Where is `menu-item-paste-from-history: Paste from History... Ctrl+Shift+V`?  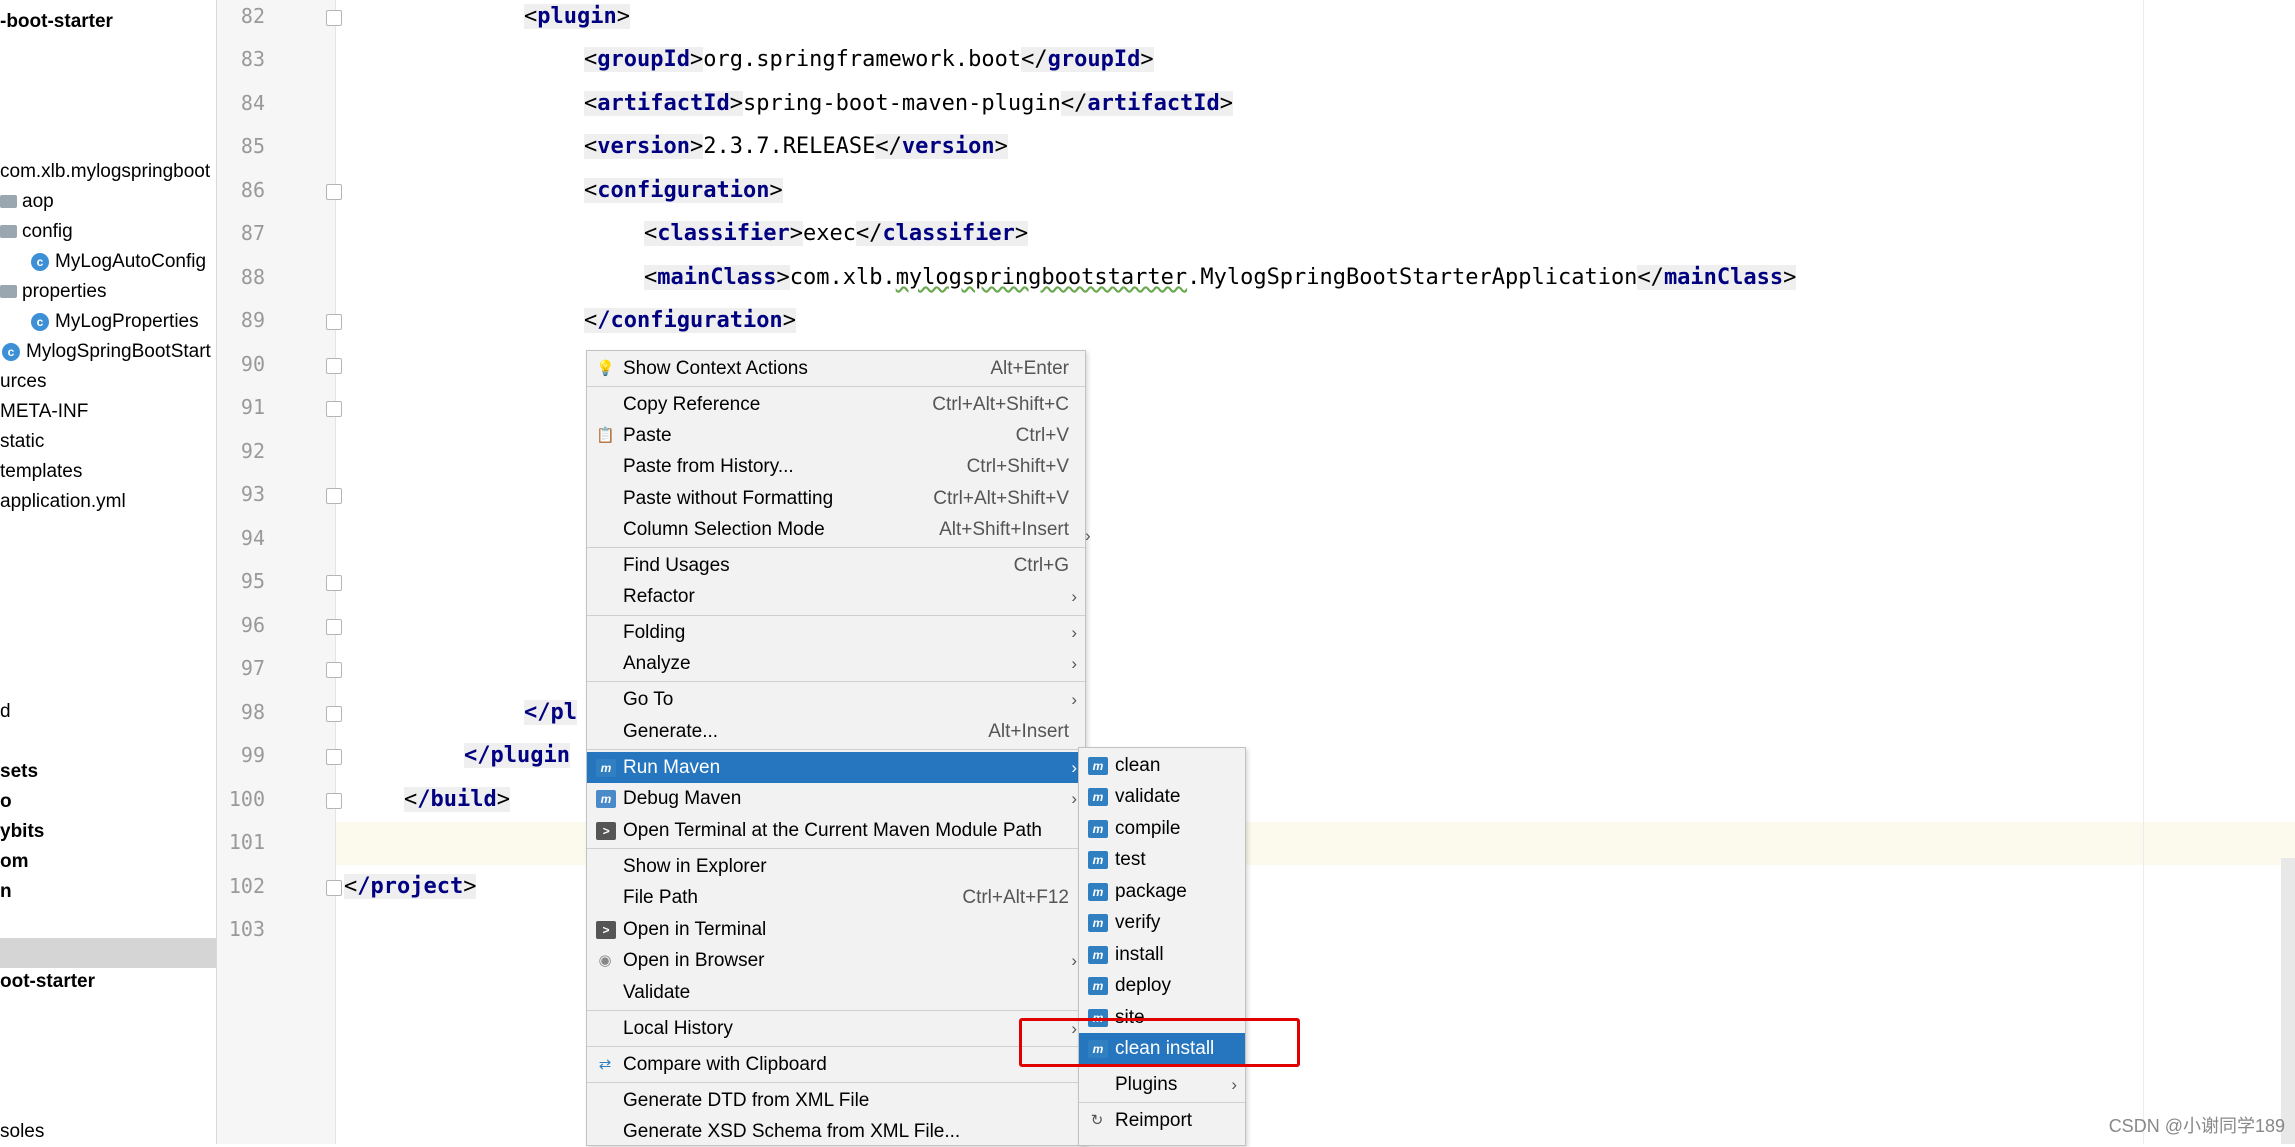 menu-item-paste-from-history: Paste from History... Ctrl+Shift+V is located at coordinates (836, 466).